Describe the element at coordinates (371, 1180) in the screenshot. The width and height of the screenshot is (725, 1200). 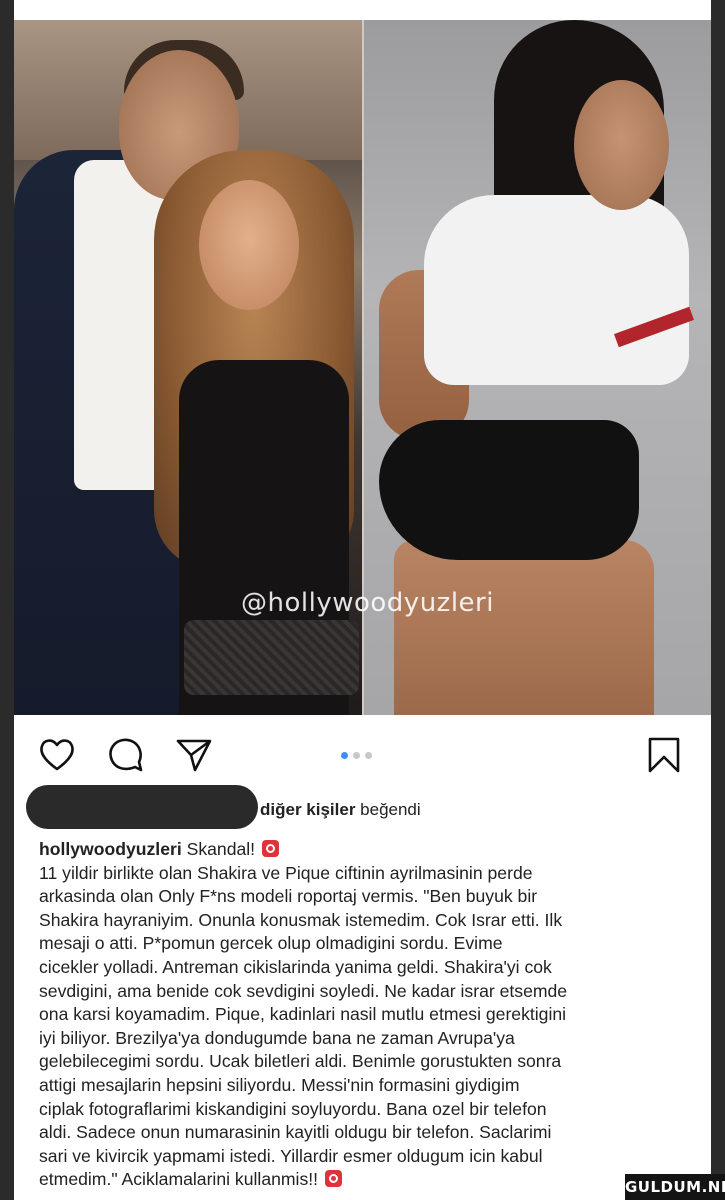
I see `caption-last-line: etmedim." Aciklamalarini kullanmis!!` at that location.